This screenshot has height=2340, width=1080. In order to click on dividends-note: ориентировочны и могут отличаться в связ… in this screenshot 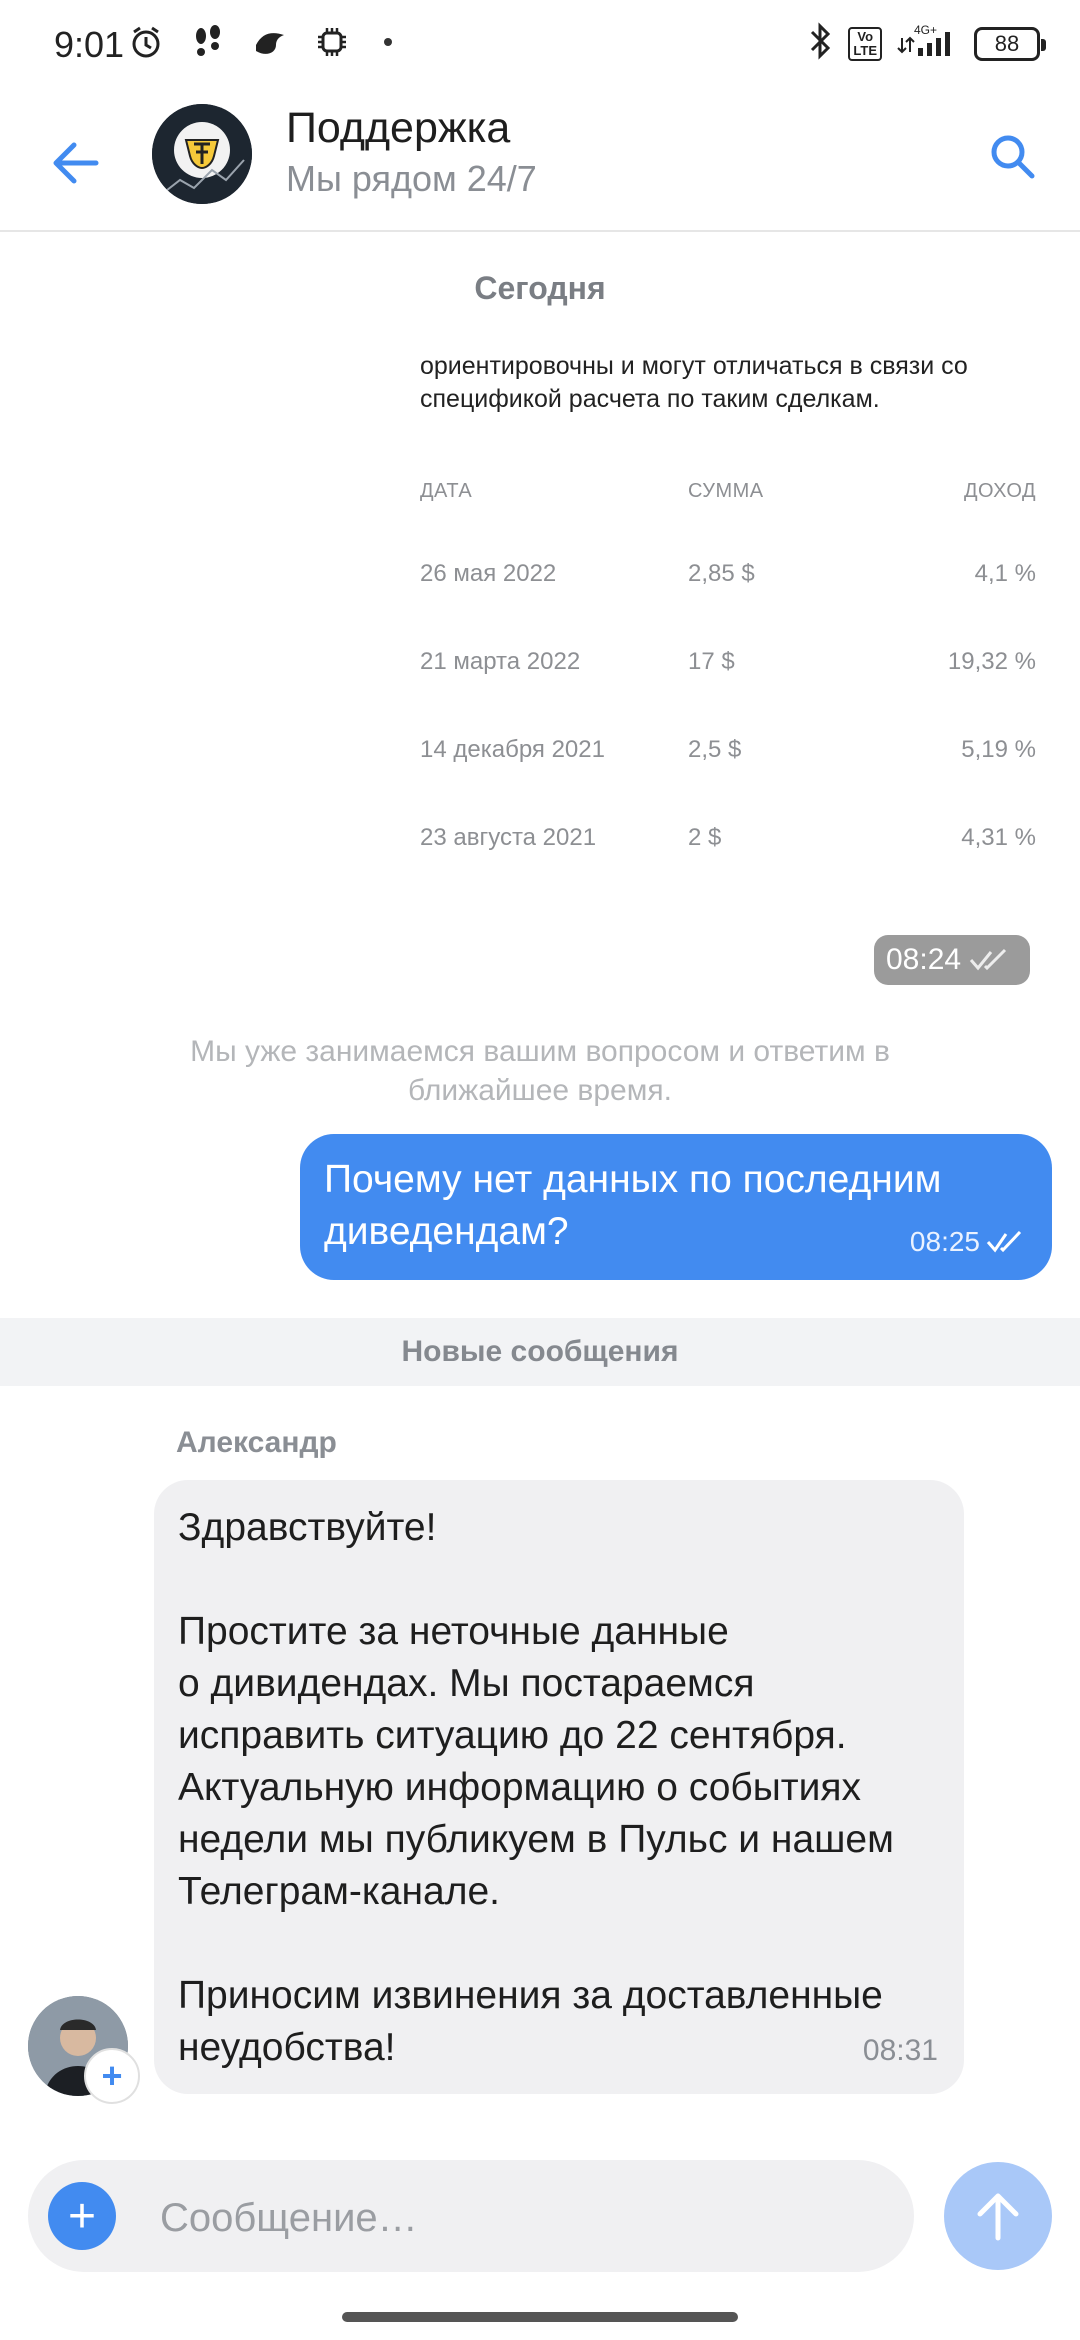, I will do `click(694, 382)`.